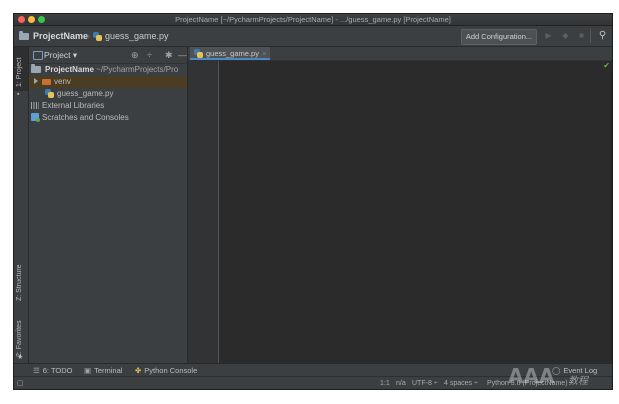  Describe the element at coordinates (182, 55) in the screenshot. I see `hide-panel-icon: —` at that location.